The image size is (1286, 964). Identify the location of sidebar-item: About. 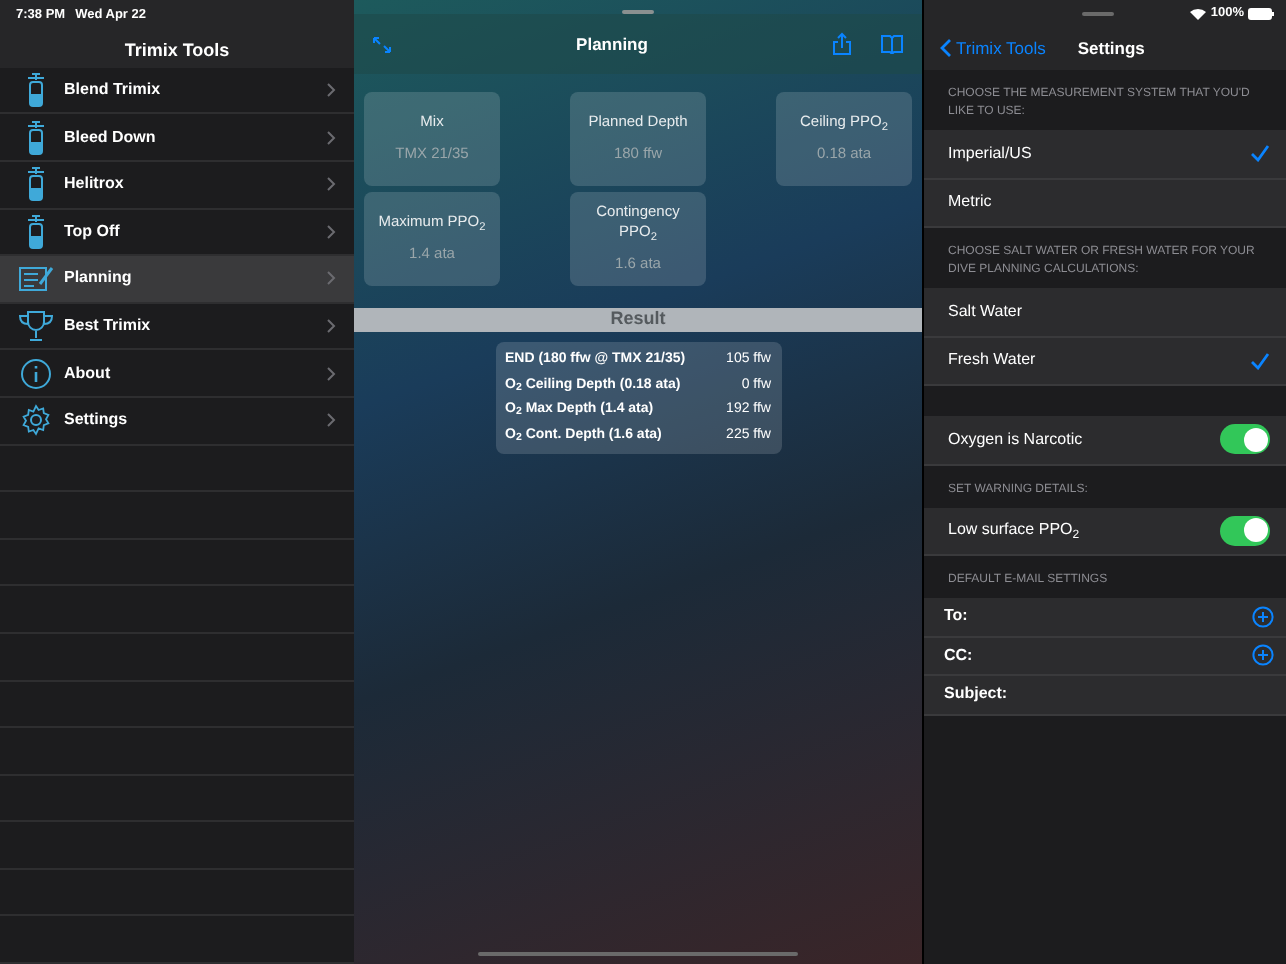
(177, 374).